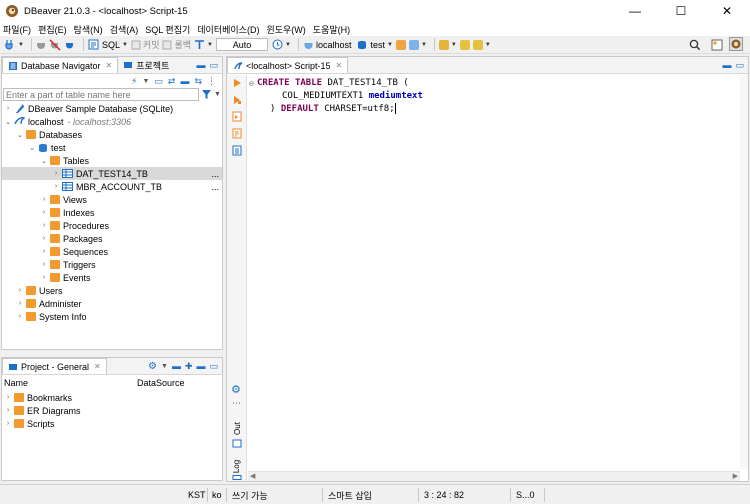 The height and width of the screenshot is (504, 750). Describe the element at coordinates (112, 108) in the screenshot. I see `tree-item-sample-db: › DBeaver Sample Database (SQLite)` at that location.